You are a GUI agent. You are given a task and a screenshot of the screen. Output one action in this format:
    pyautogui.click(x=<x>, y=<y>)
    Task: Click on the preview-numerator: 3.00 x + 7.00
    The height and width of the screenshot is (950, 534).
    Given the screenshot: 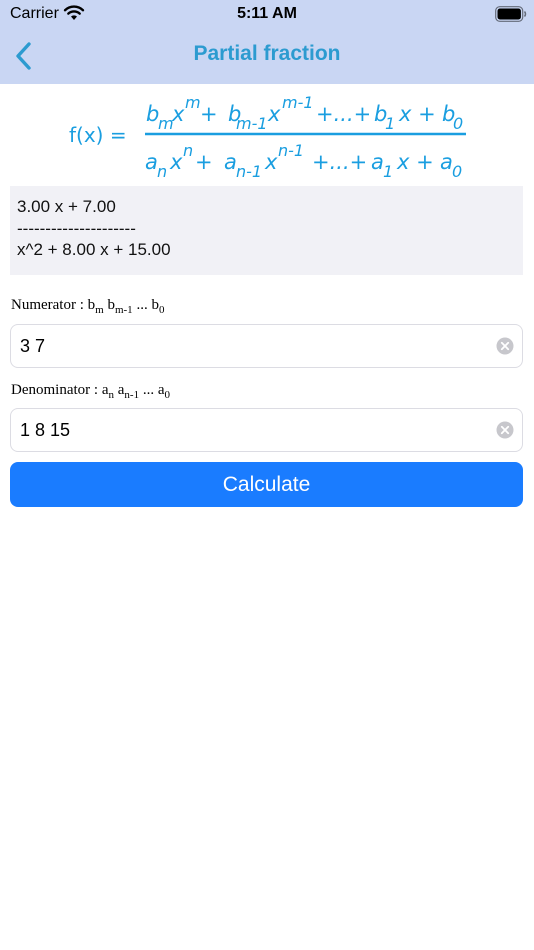 What is the action you would take?
    pyautogui.click(x=66, y=206)
    